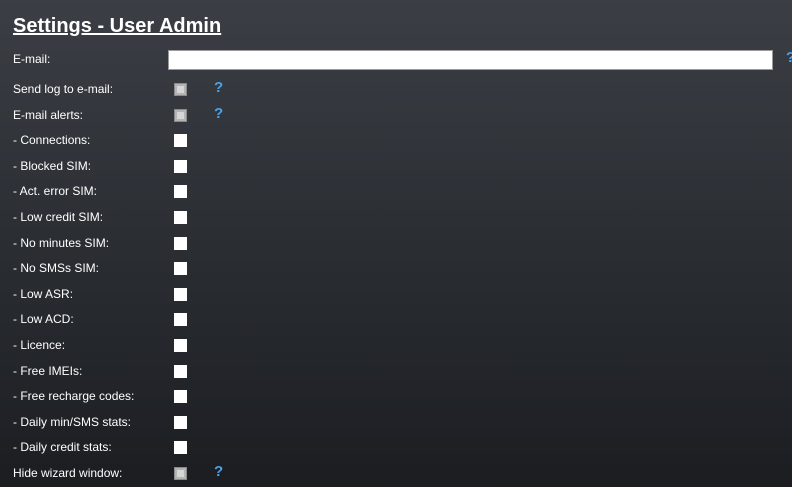 The image size is (792, 487). What do you see at coordinates (396, 192) in the screenshot?
I see `settings-row: - Act. error SIM:` at bounding box center [396, 192].